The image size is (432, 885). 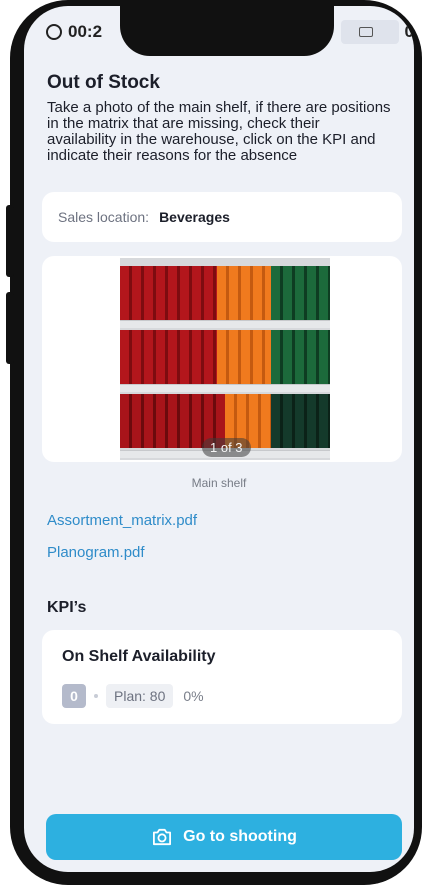 I want to click on clock-icon, so click(x=54, y=32).